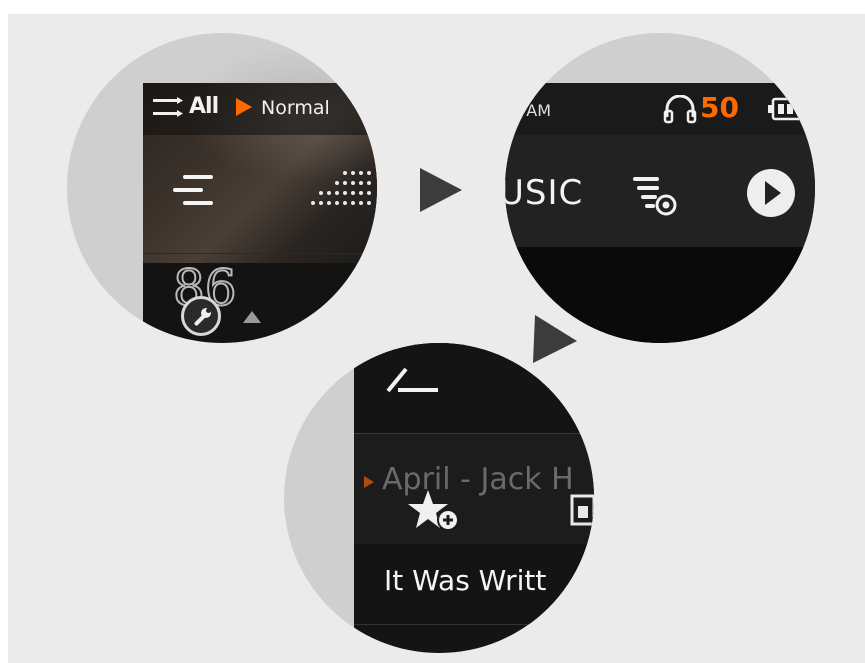 The image size is (865, 663). Describe the element at coordinates (244, 107) in the screenshot. I see `play-triangle-icon` at that location.